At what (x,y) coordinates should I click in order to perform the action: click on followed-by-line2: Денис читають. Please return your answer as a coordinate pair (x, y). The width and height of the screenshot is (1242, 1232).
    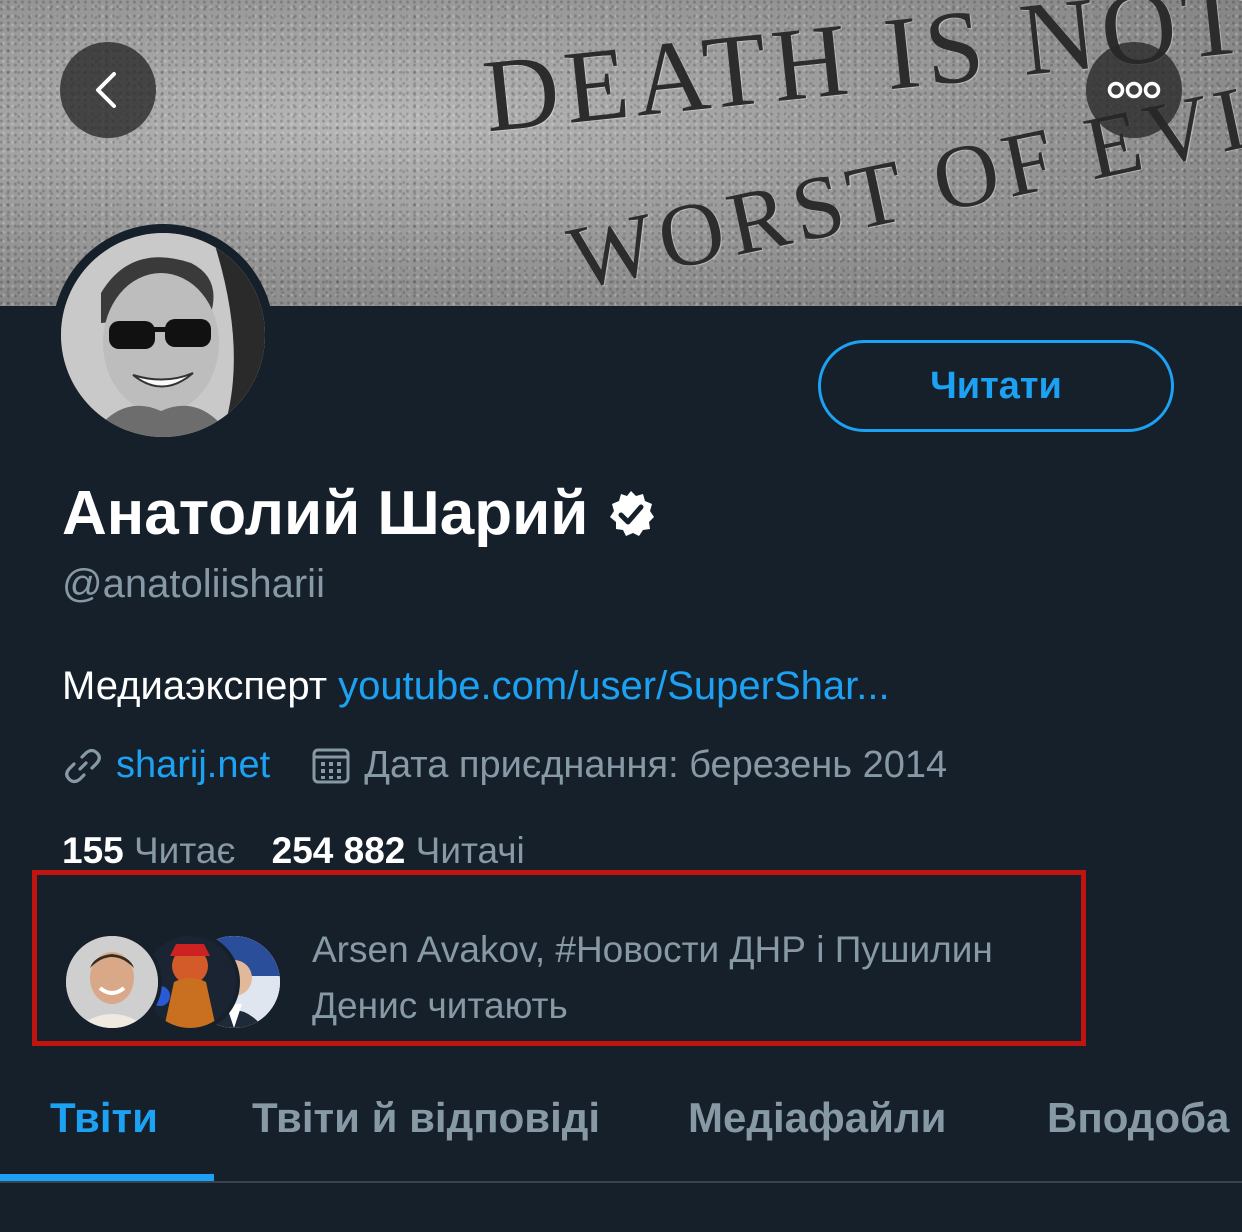
    Looking at the image, I should click on (440, 1005).